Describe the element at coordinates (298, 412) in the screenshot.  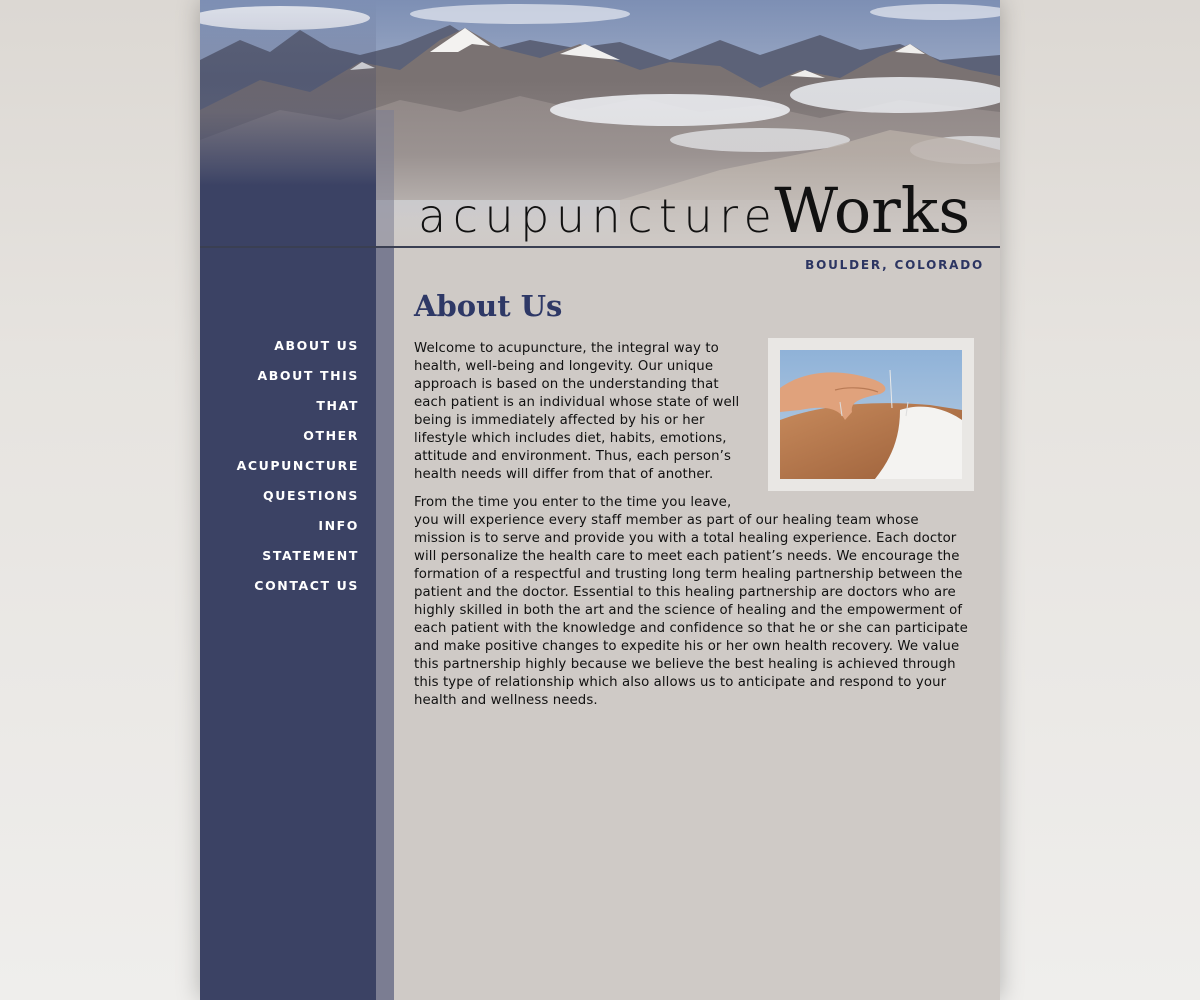
I see `nav-item-that: THAT` at that location.